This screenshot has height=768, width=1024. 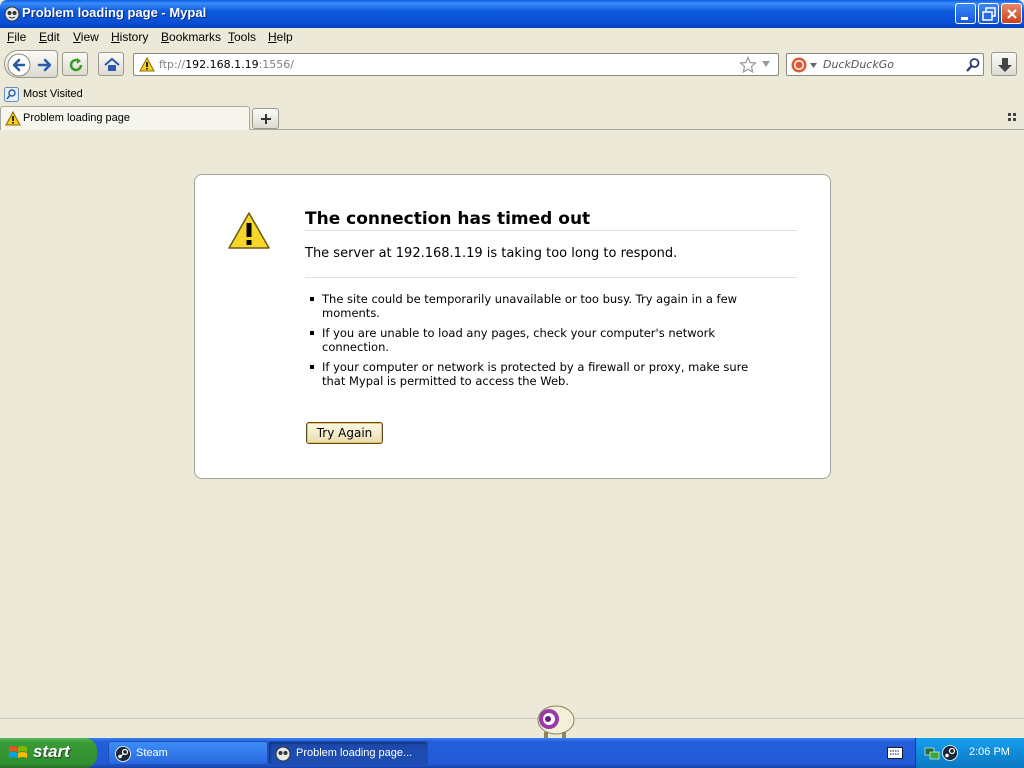 I want to click on plus-icon, so click(x=266, y=119).